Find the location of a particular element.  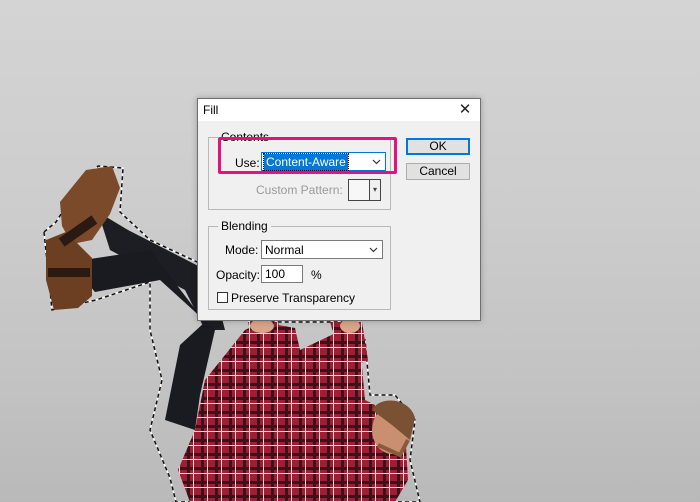

mode-select: Normal is located at coordinates (322, 249).